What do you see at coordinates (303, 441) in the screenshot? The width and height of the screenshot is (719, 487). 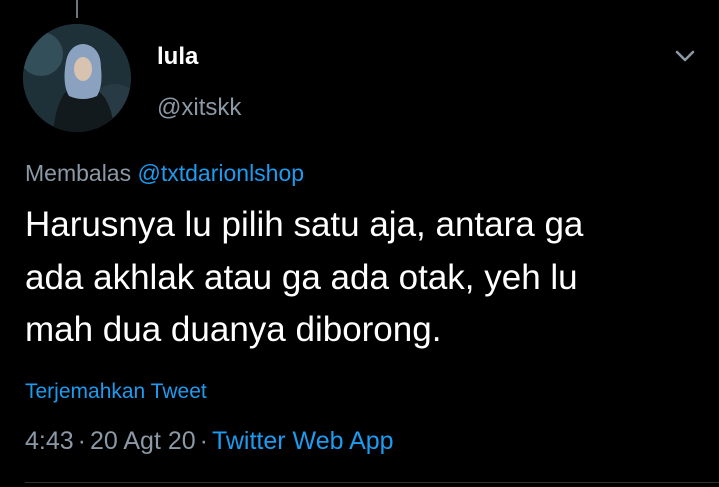 I see `tweet-source-link: Twitter Web App` at bounding box center [303, 441].